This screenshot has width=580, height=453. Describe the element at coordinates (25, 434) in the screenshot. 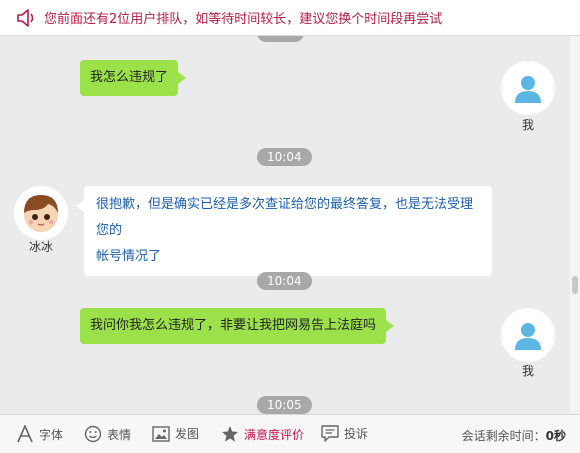

I see `font-icon` at that location.